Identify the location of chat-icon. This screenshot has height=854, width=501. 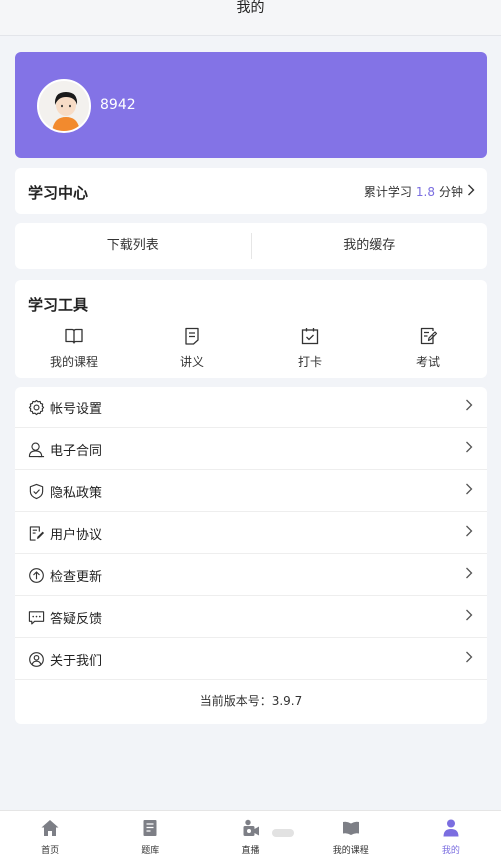
(36, 617).